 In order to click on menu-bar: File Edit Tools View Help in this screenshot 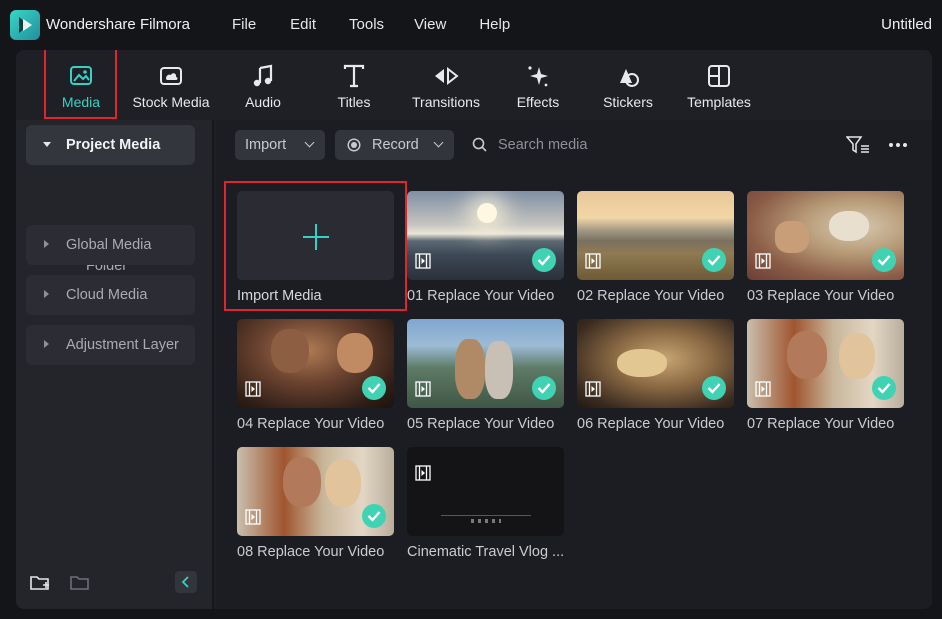, I will do `click(371, 24)`.